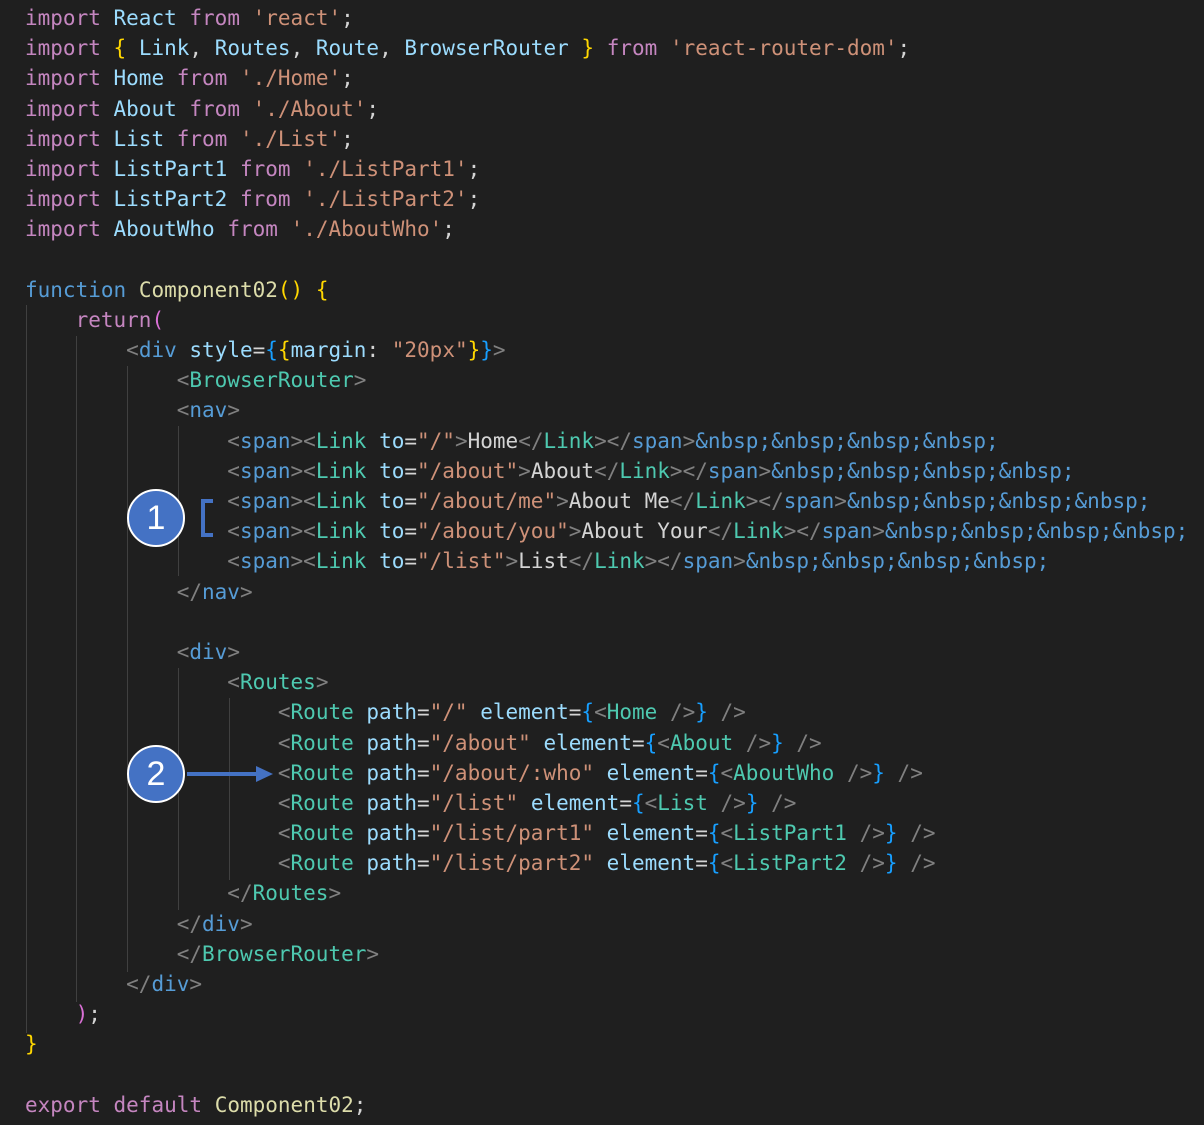 The height and width of the screenshot is (1125, 1204). I want to click on annotation-arrow, so click(230, 774).